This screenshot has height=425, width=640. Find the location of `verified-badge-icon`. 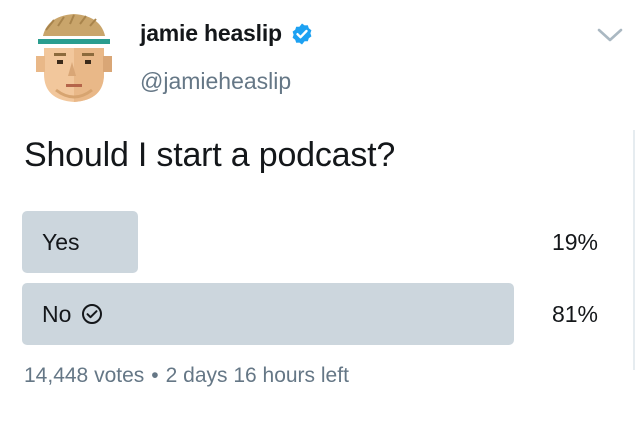

verified-badge-icon is located at coordinates (302, 33).